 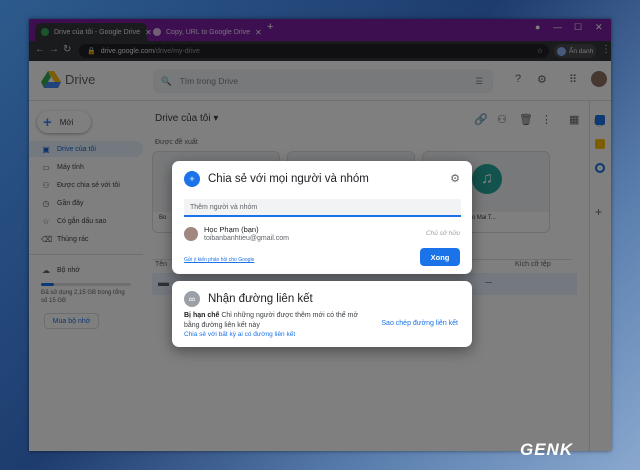 What do you see at coordinates (231, 229) in the screenshot?
I see `person-name: Học Phạm (bạn)` at bounding box center [231, 229].